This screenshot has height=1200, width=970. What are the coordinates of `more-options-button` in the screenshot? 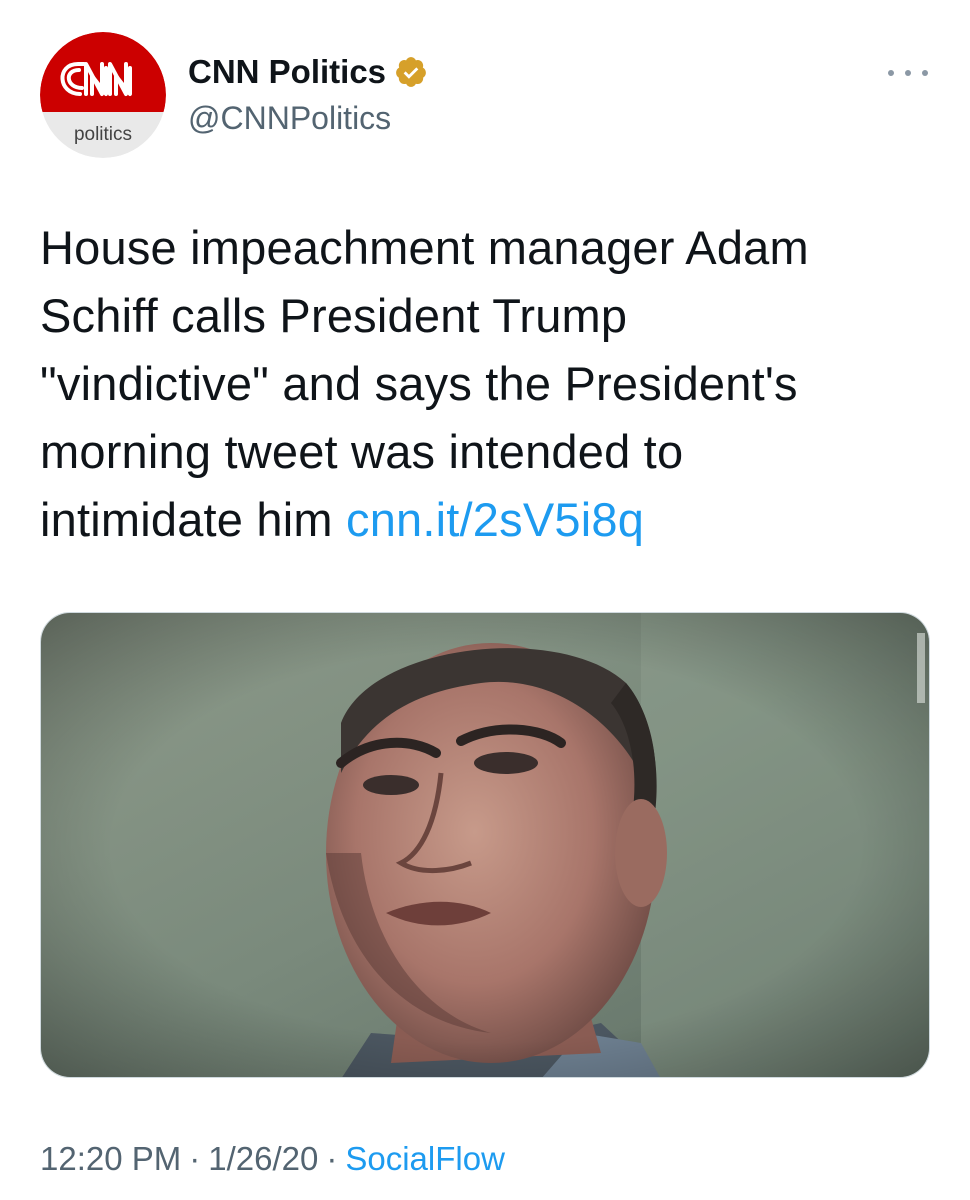 It's located at (908, 73).